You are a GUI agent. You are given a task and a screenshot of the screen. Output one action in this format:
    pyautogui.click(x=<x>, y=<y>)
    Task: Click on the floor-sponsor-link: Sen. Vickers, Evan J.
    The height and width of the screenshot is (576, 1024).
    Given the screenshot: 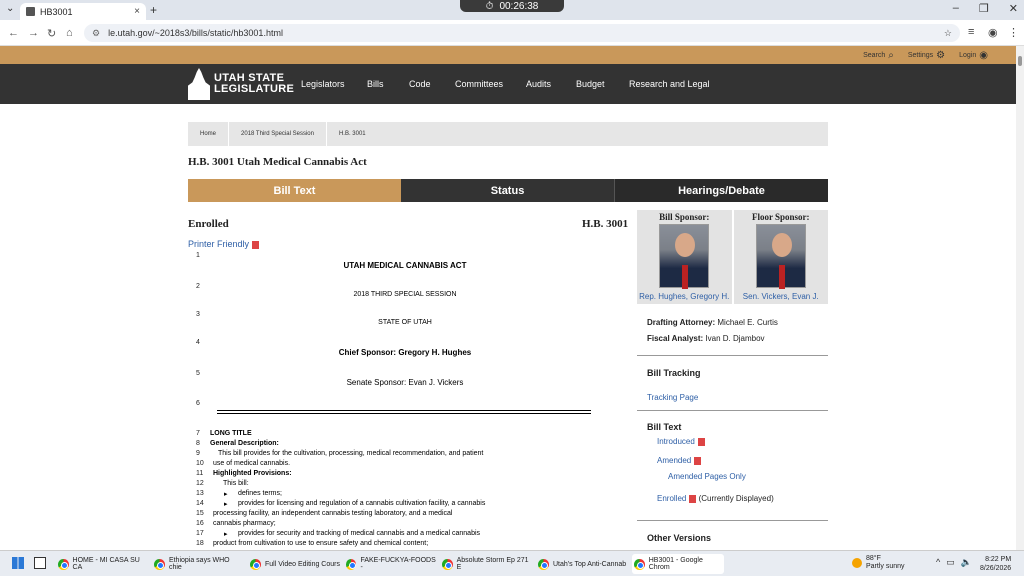 What is the action you would take?
    pyautogui.click(x=781, y=296)
    